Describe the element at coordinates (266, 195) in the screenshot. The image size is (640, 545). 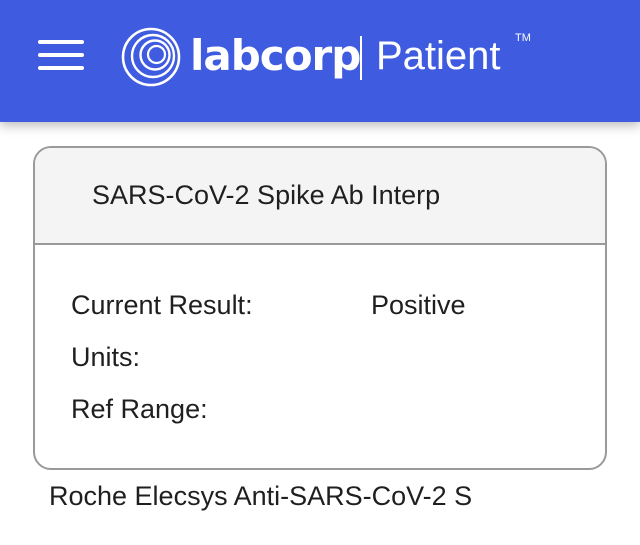
I see `test-name: SARS-CoV-2 Spike Ab Interp` at that location.